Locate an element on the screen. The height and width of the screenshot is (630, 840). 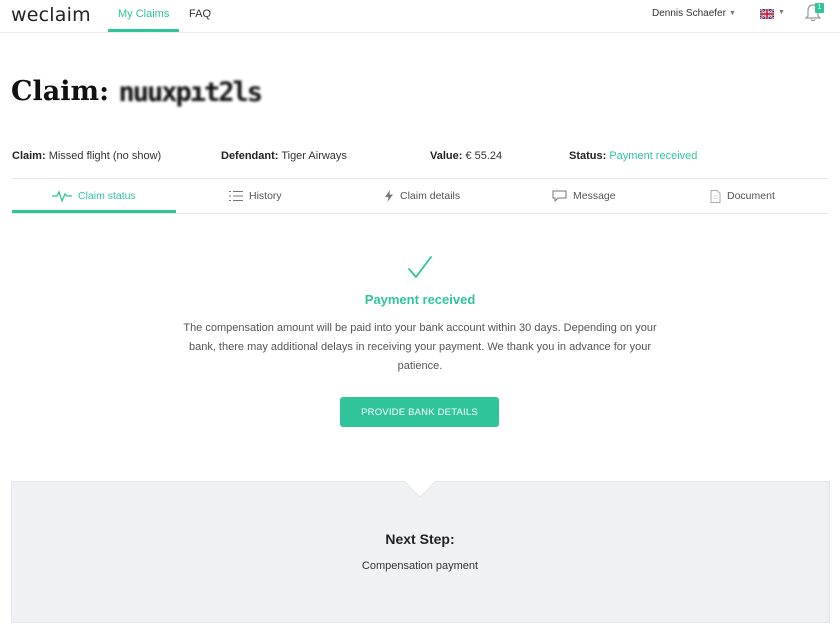
nav-my-claims: My Claims is located at coordinates (143, 14).